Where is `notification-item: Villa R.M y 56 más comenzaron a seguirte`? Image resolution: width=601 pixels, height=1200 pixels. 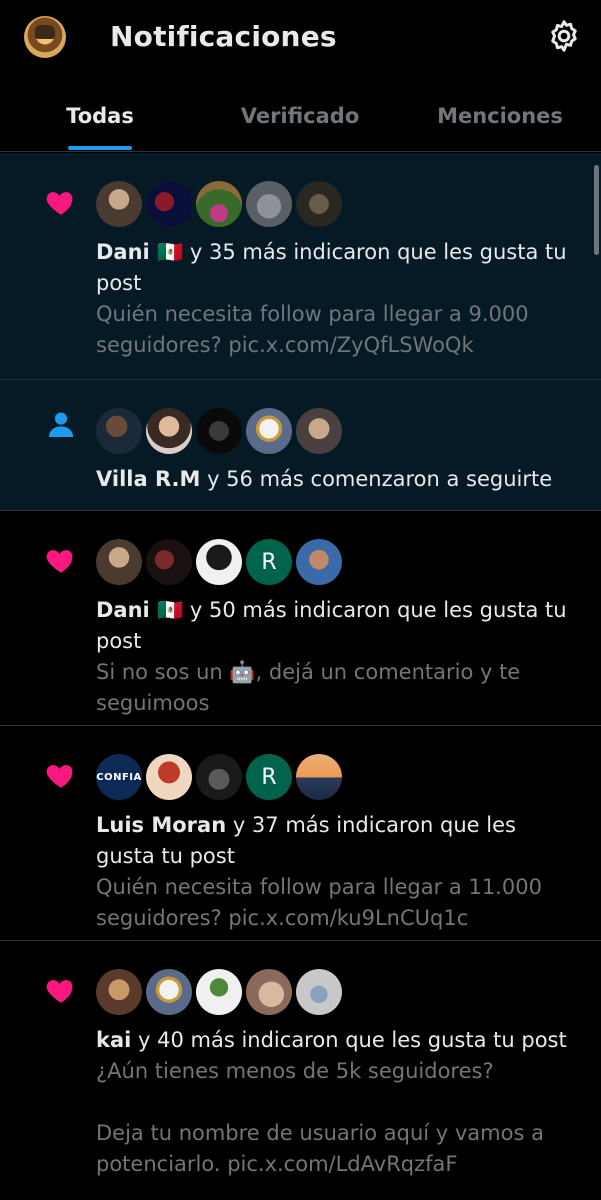
notification-item: Villa R.M y 56 más comenzaron a seguirte is located at coordinates (300, 445).